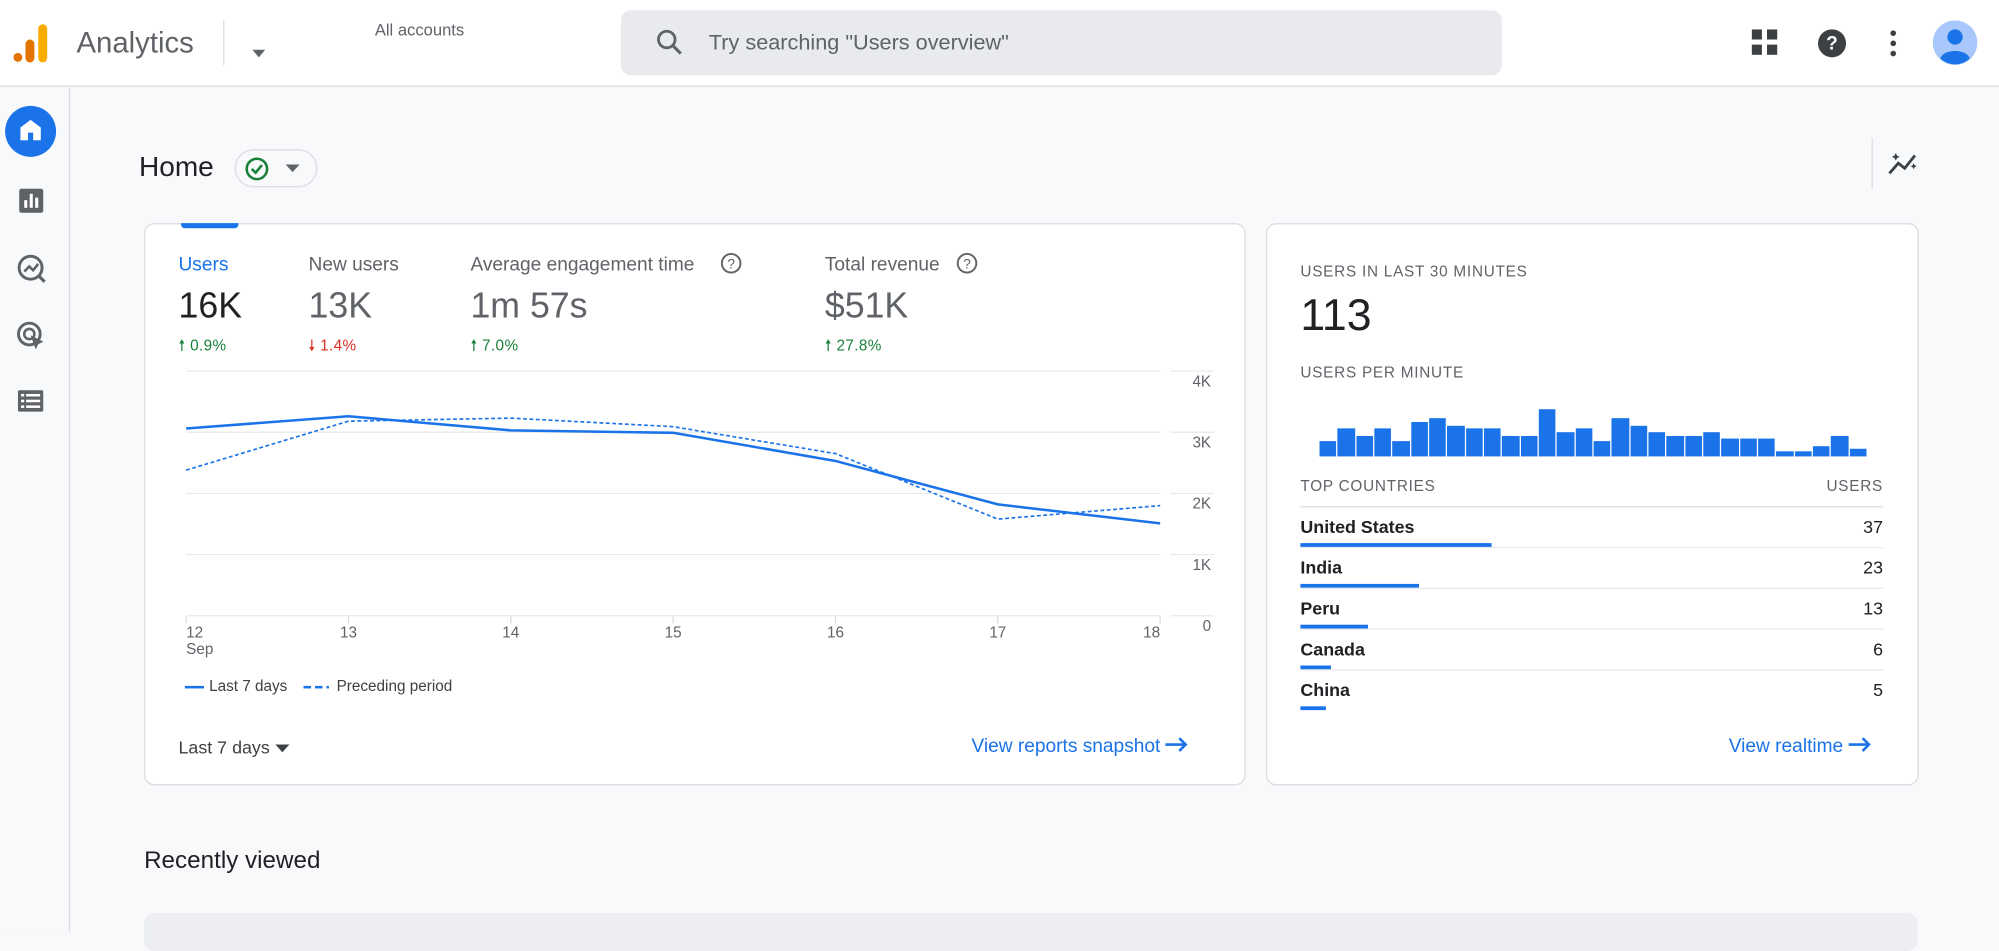 The height and width of the screenshot is (951, 1999). I want to click on more-vert-icon, so click(1893, 43).